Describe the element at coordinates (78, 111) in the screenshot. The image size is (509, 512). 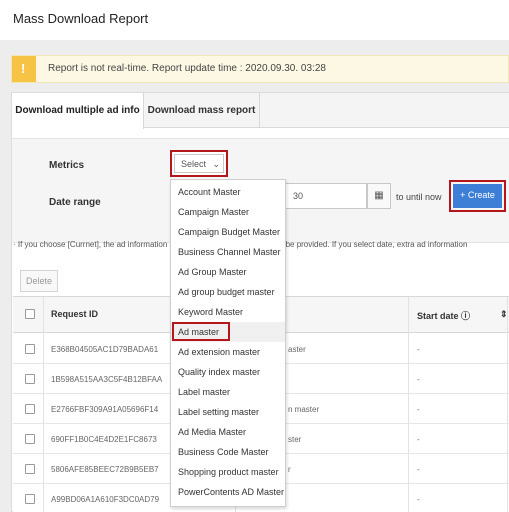
I see `tab-download-multiple-ad-info: Download multiple ad info` at that location.